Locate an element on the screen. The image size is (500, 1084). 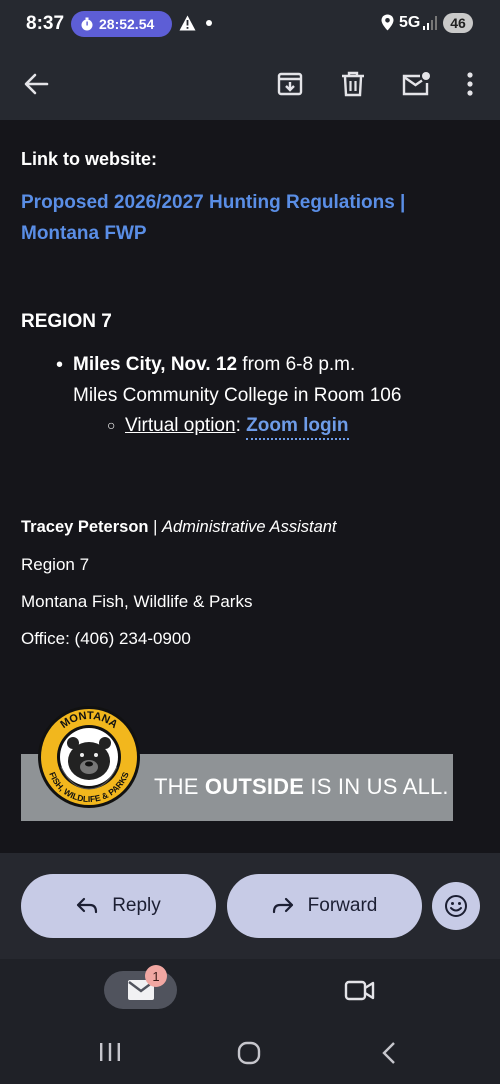
notification-dot-icon is located at coordinates (209, 23).